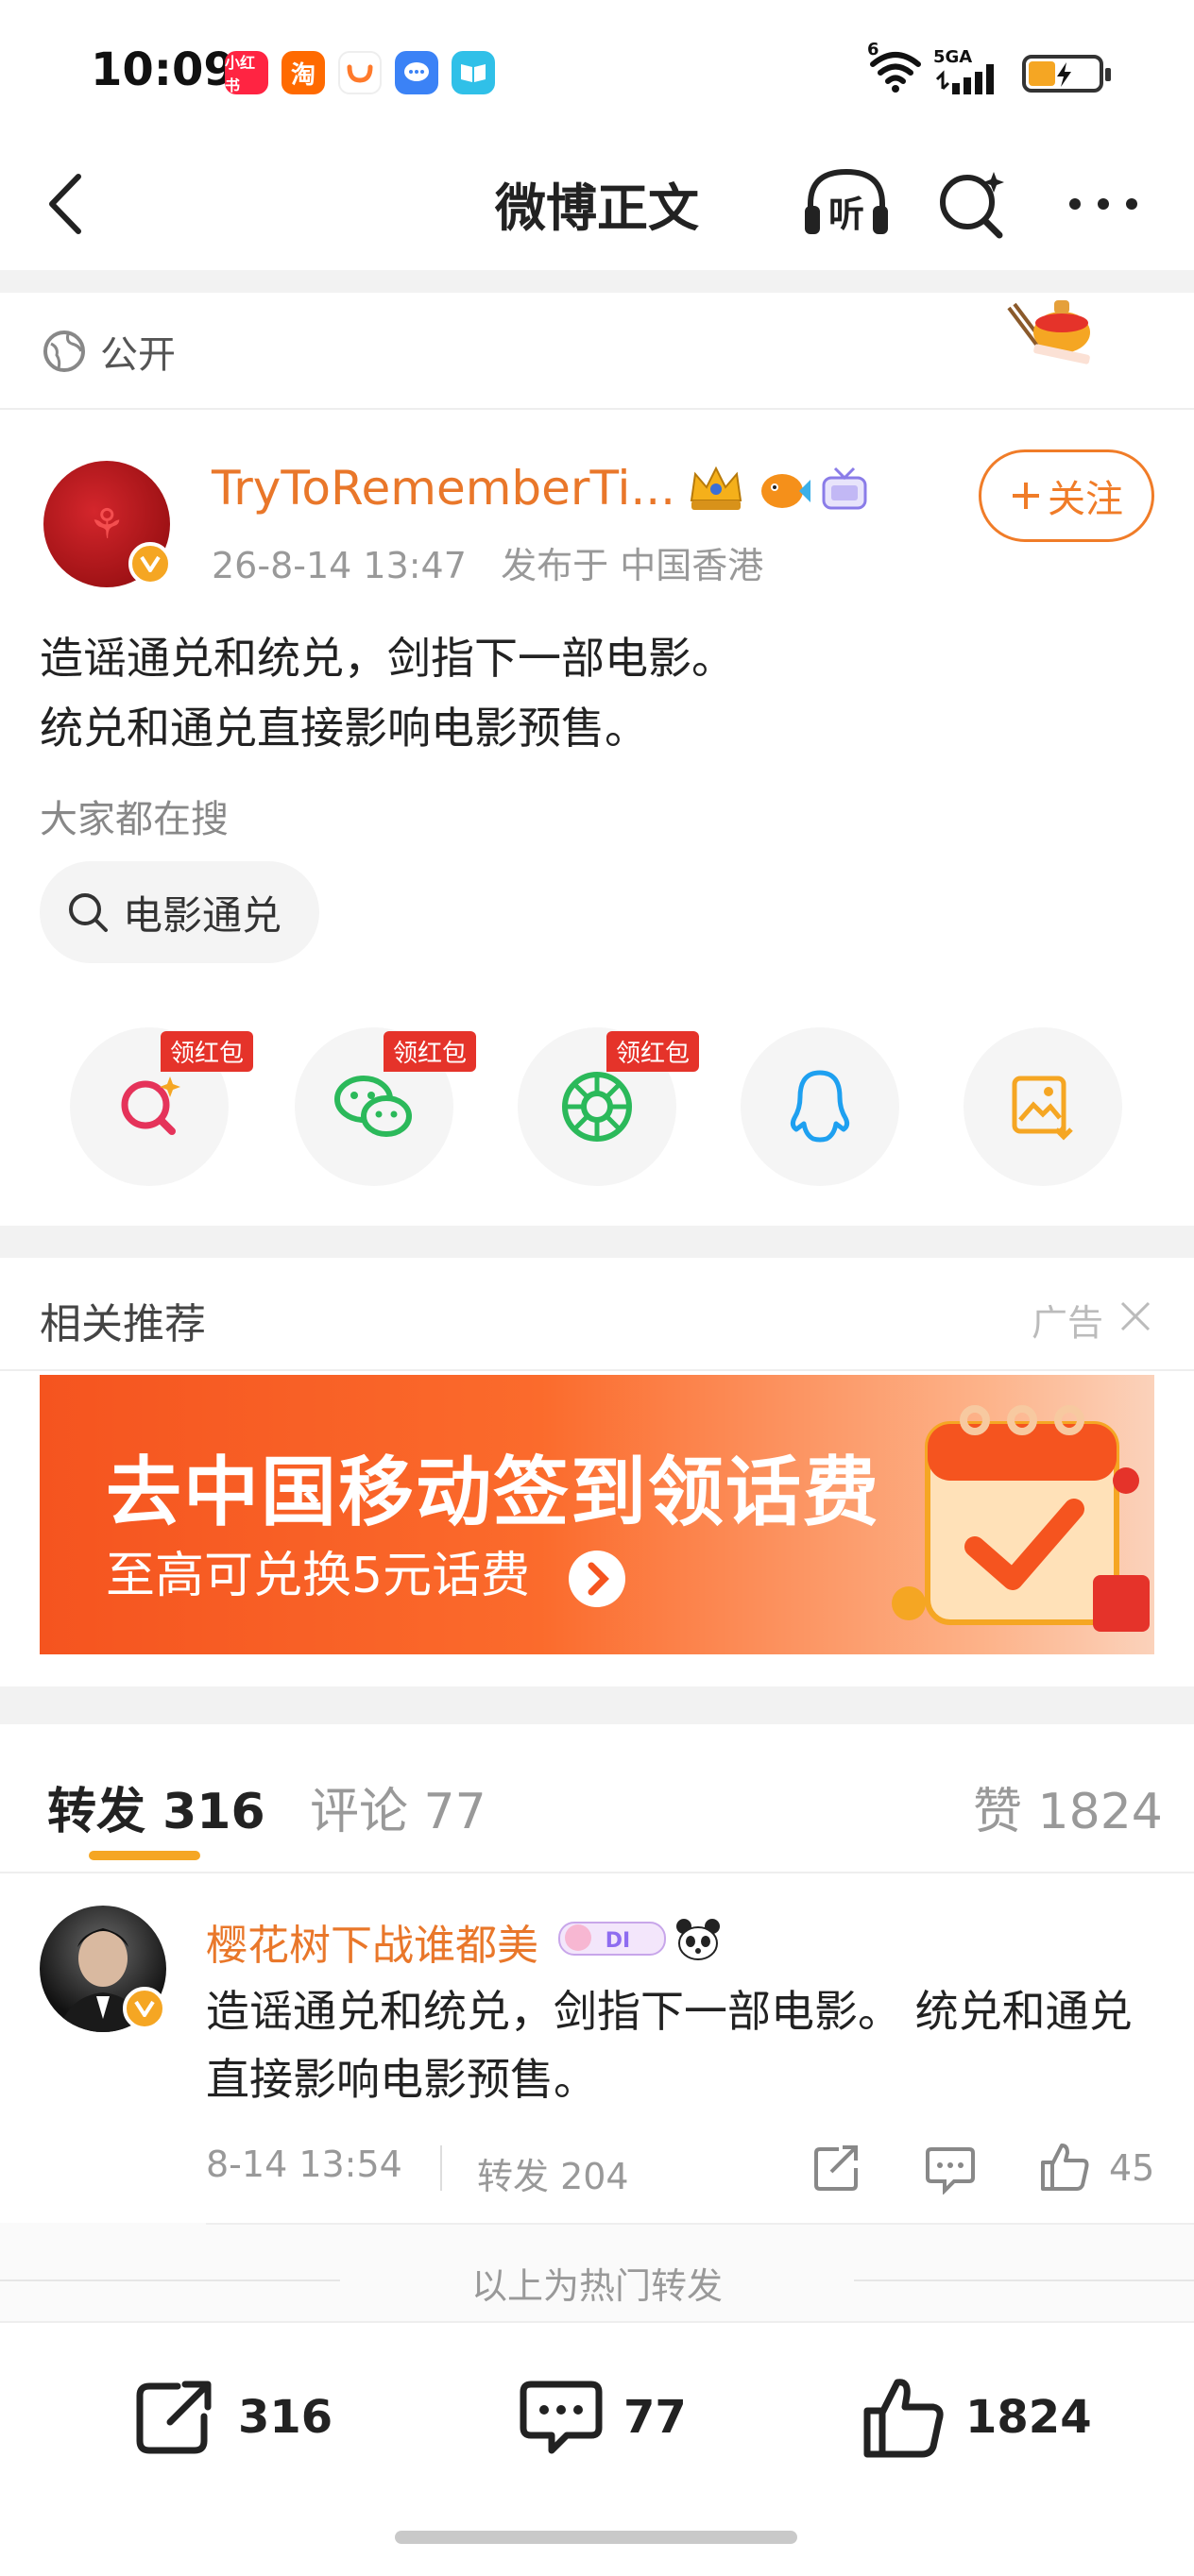 The width and height of the screenshot is (1194, 2576). What do you see at coordinates (1104, 204) in the screenshot?
I see `more-button` at bounding box center [1104, 204].